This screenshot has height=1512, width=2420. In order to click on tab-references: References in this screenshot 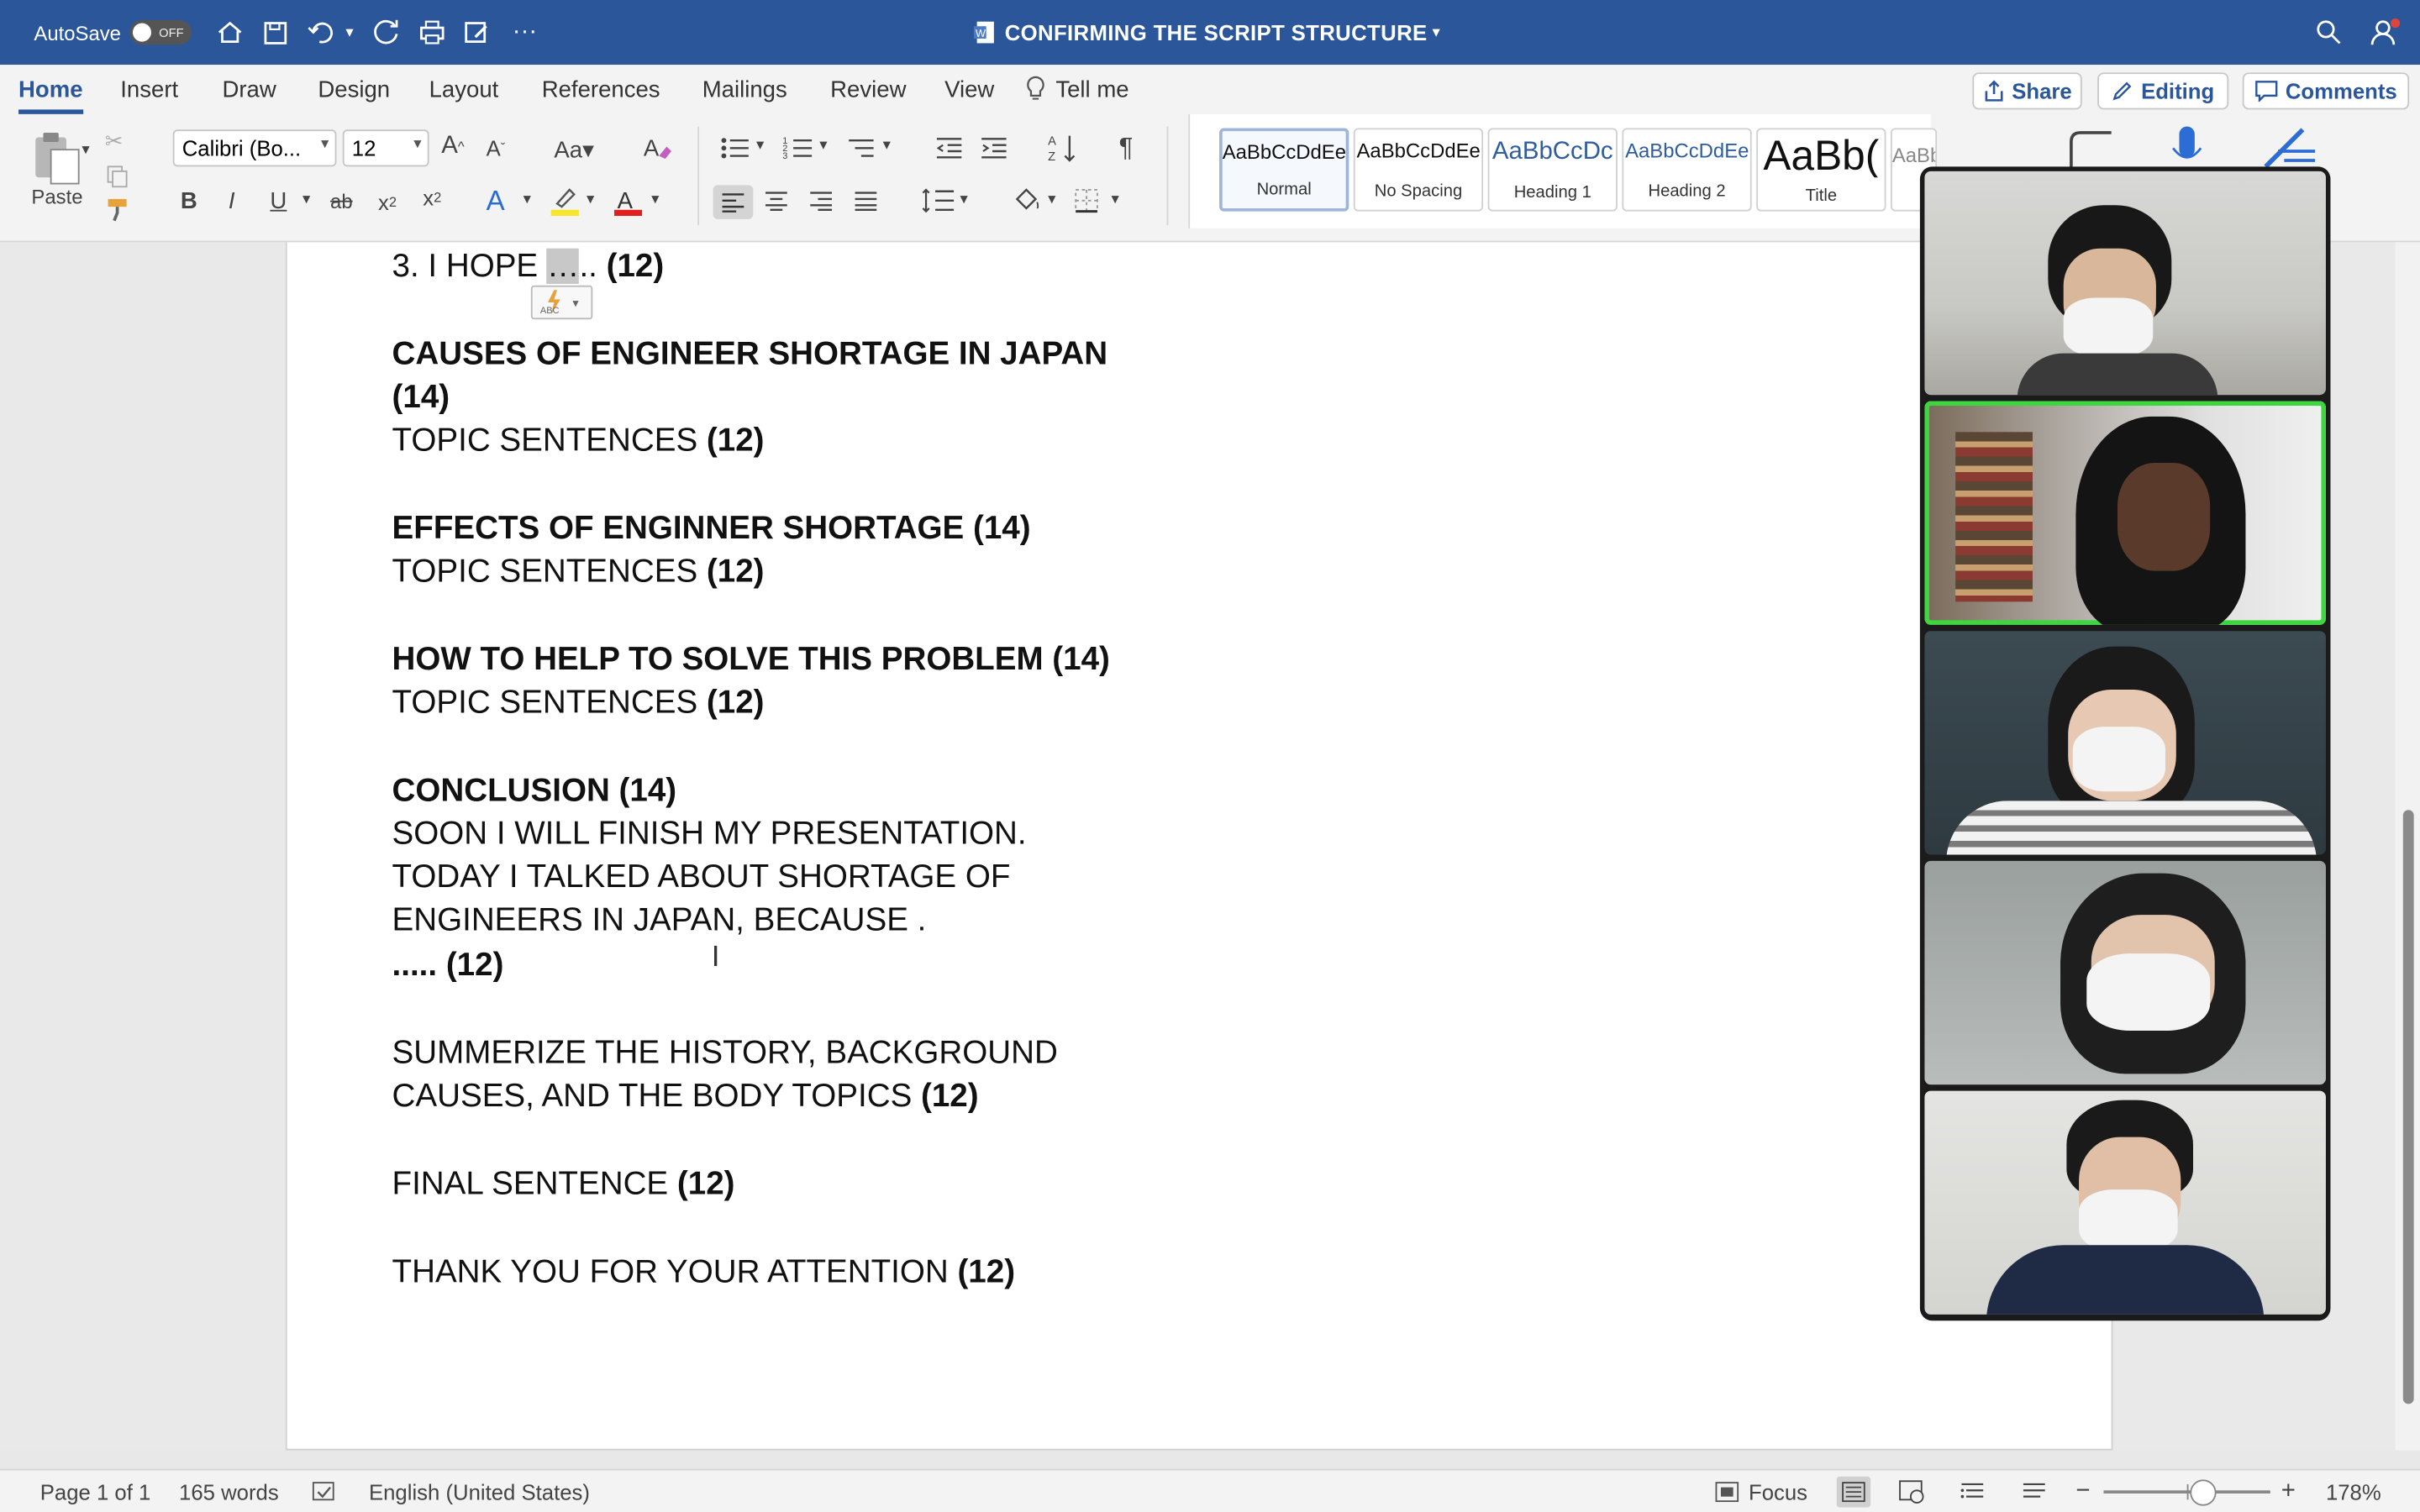, I will do `click(601, 89)`.